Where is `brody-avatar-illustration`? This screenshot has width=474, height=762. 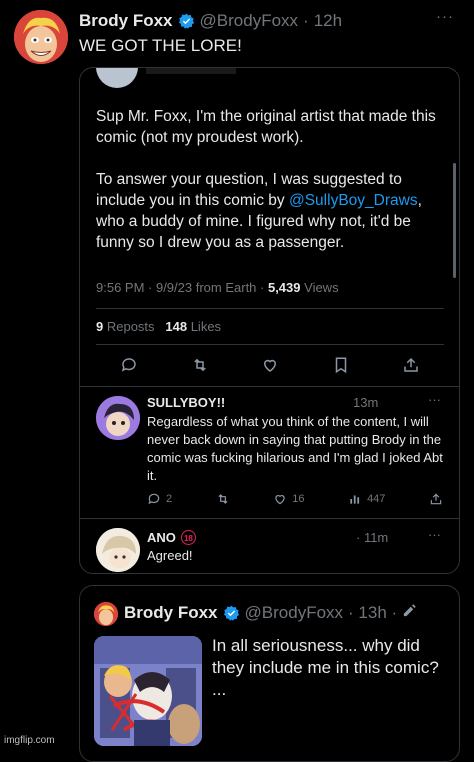 brody-avatar-illustration is located at coordinates (41, 37).